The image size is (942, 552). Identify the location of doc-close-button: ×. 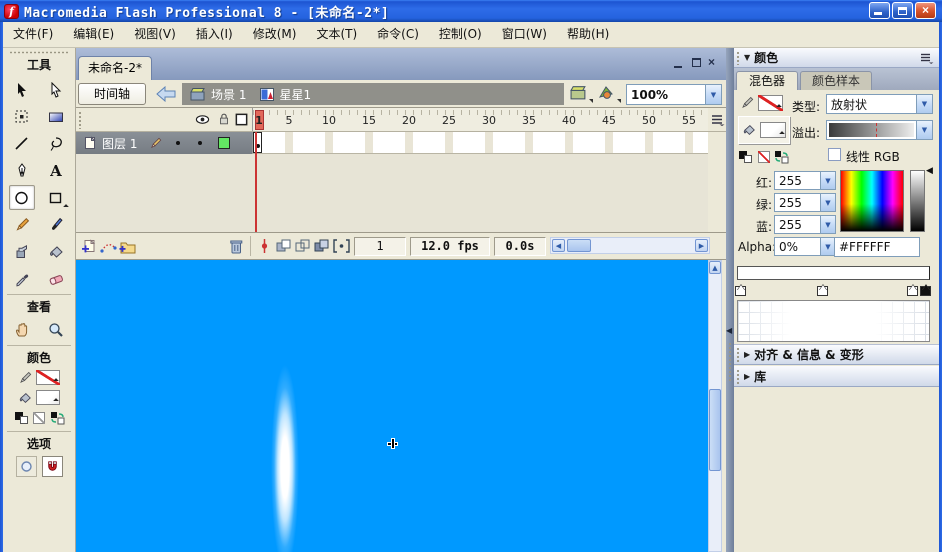
(715, 62).